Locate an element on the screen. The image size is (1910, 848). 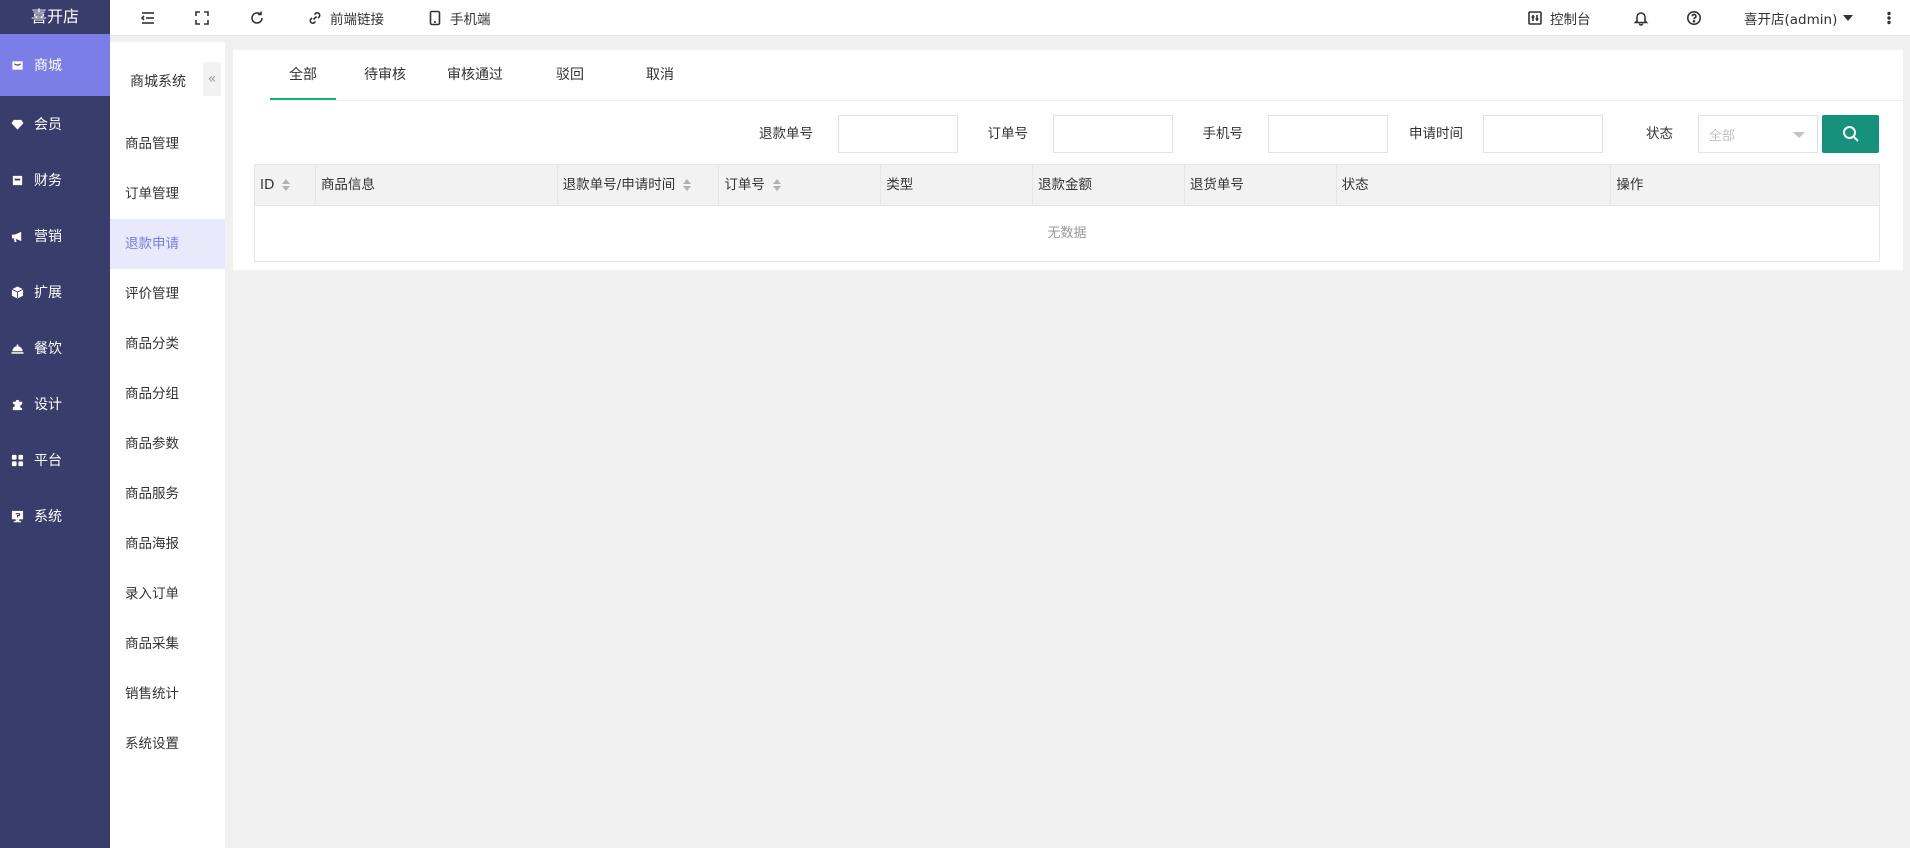
notifications-button is located at coordinates (1641, 18).